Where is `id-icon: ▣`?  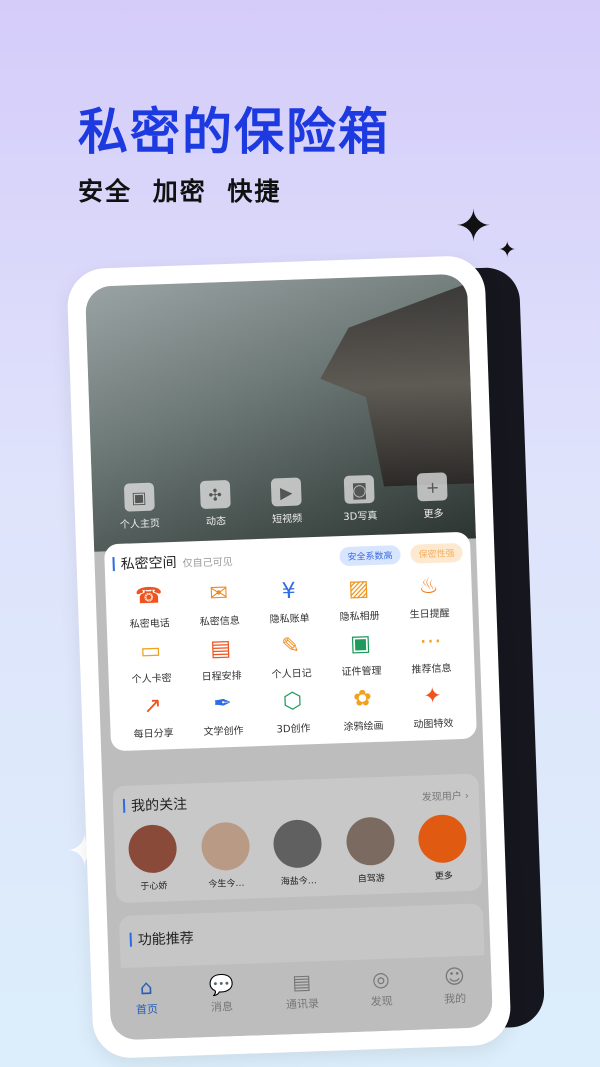 id-icon: ▣ is located at coordinates (360, 644).